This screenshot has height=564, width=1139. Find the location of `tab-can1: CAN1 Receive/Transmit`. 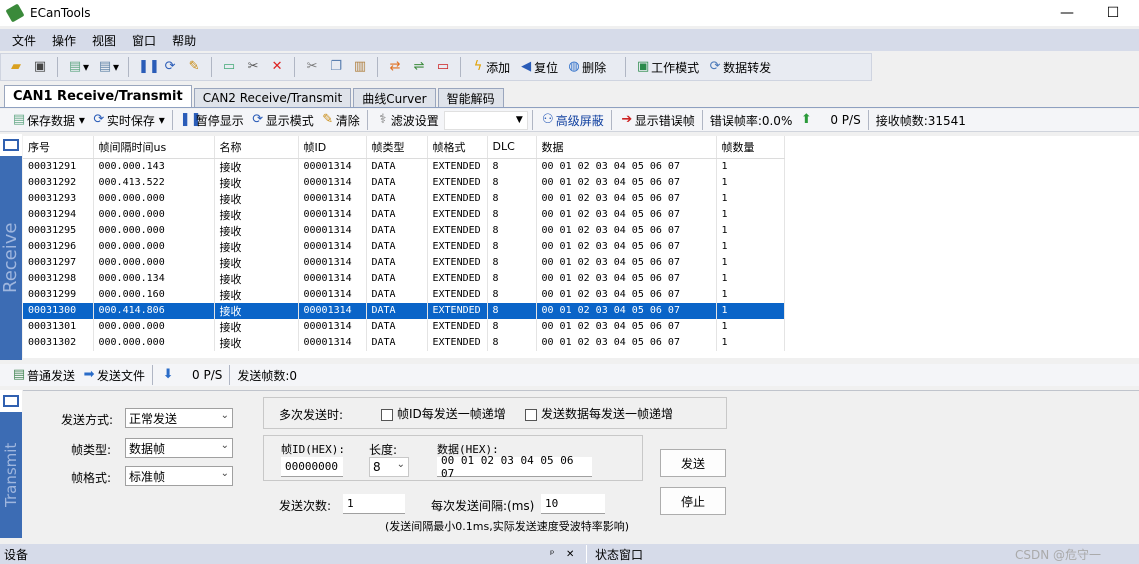

tab-can1: CAN1 Receive/Transmit is located at coordinates (98, 96).